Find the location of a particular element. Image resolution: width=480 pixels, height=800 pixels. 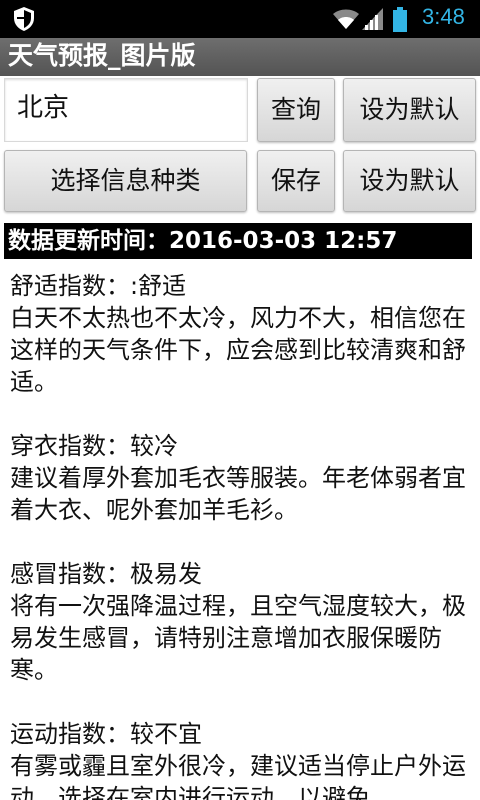

signal-icon is located at coordinates (373, 21).